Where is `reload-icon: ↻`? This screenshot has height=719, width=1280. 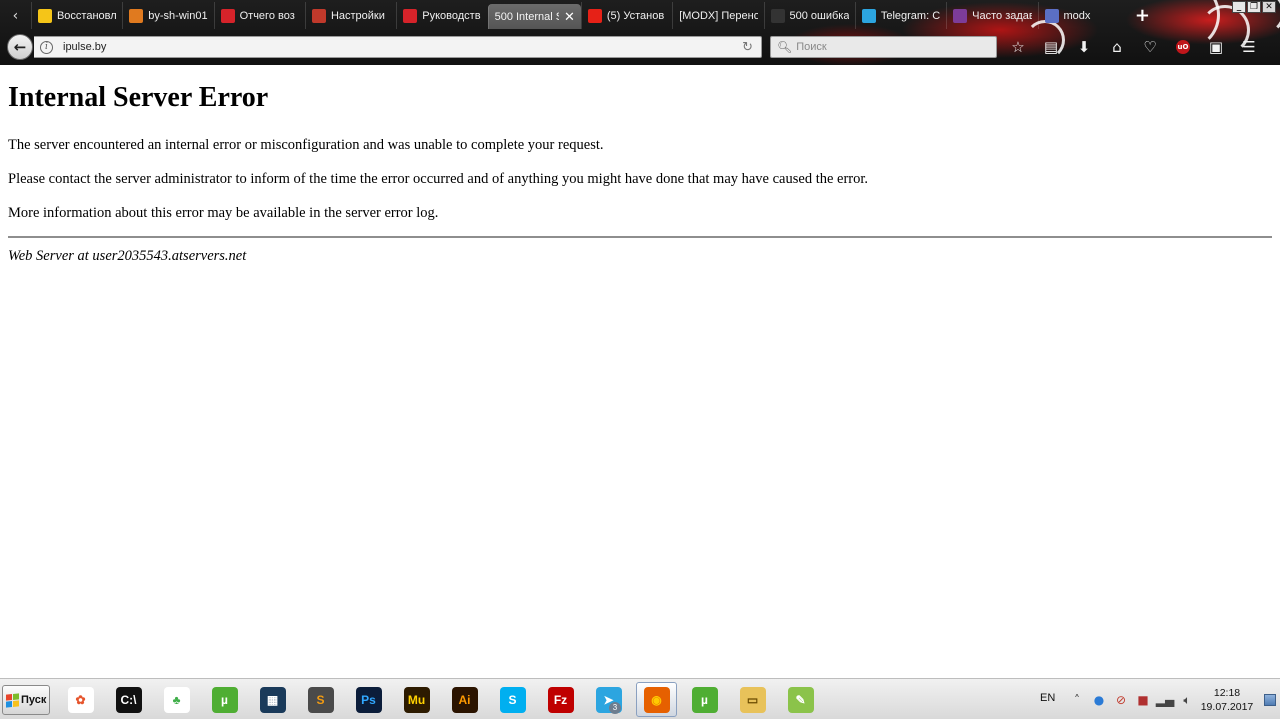 reload-icon: ↻ is located at coordinates (747, 47).